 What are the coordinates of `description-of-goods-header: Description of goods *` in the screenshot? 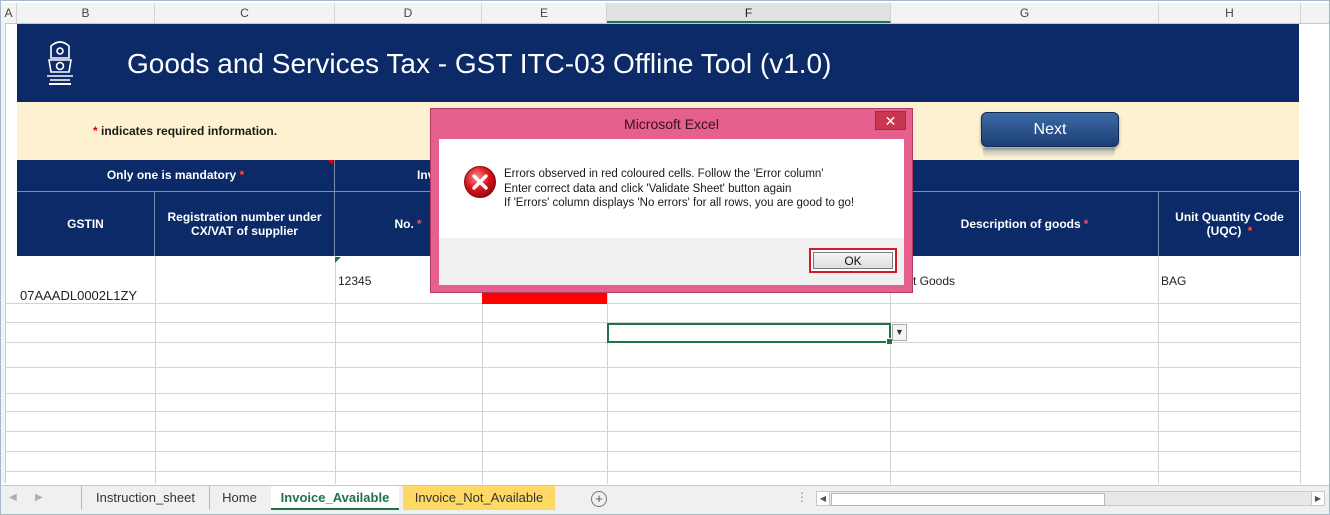 It's located at (1025, 223).